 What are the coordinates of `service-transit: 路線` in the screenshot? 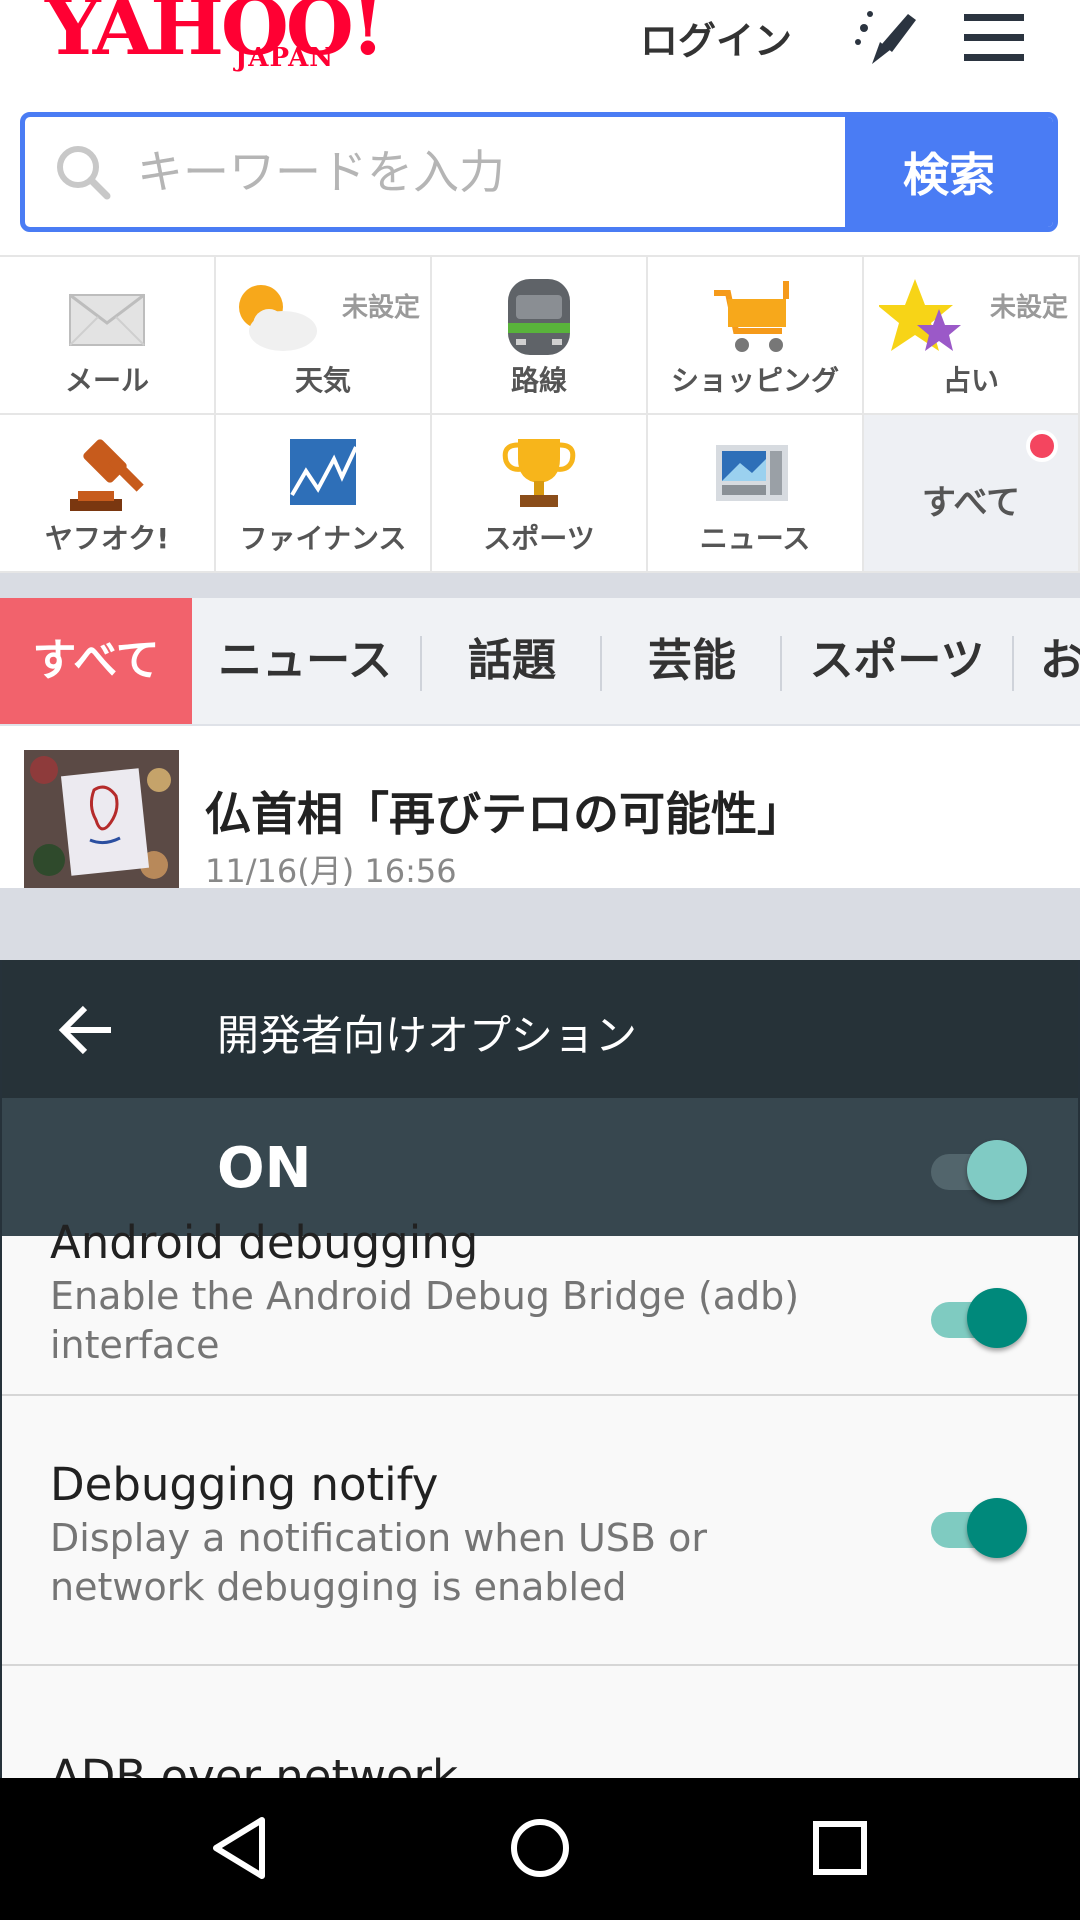 It's located at (540, 336).